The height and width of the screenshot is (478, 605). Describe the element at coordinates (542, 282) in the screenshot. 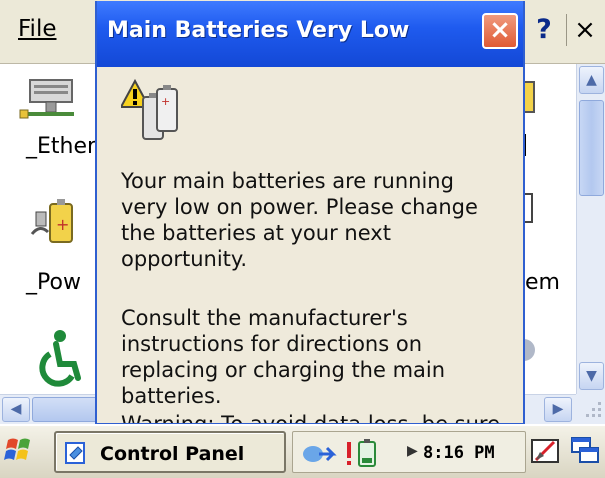

I see `cp-item-label: em` at that location.